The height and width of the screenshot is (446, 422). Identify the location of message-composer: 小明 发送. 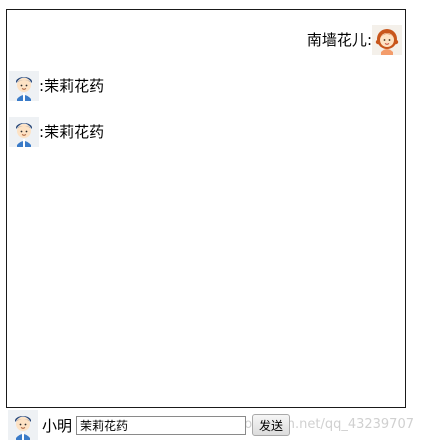
(149, 425).